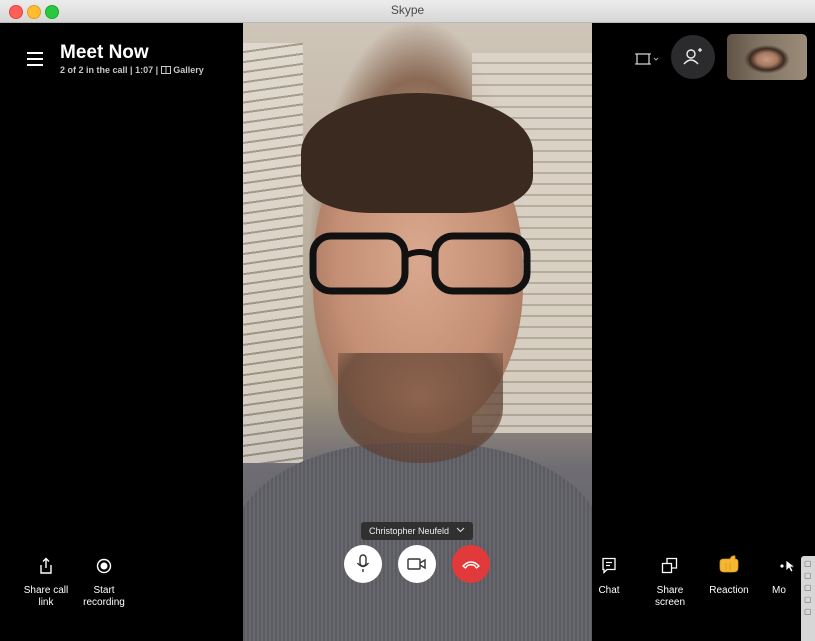 This screenshot has height=641, width=815. I want to click on speaker-name: Christopher Neufeld, so click(409, 531).